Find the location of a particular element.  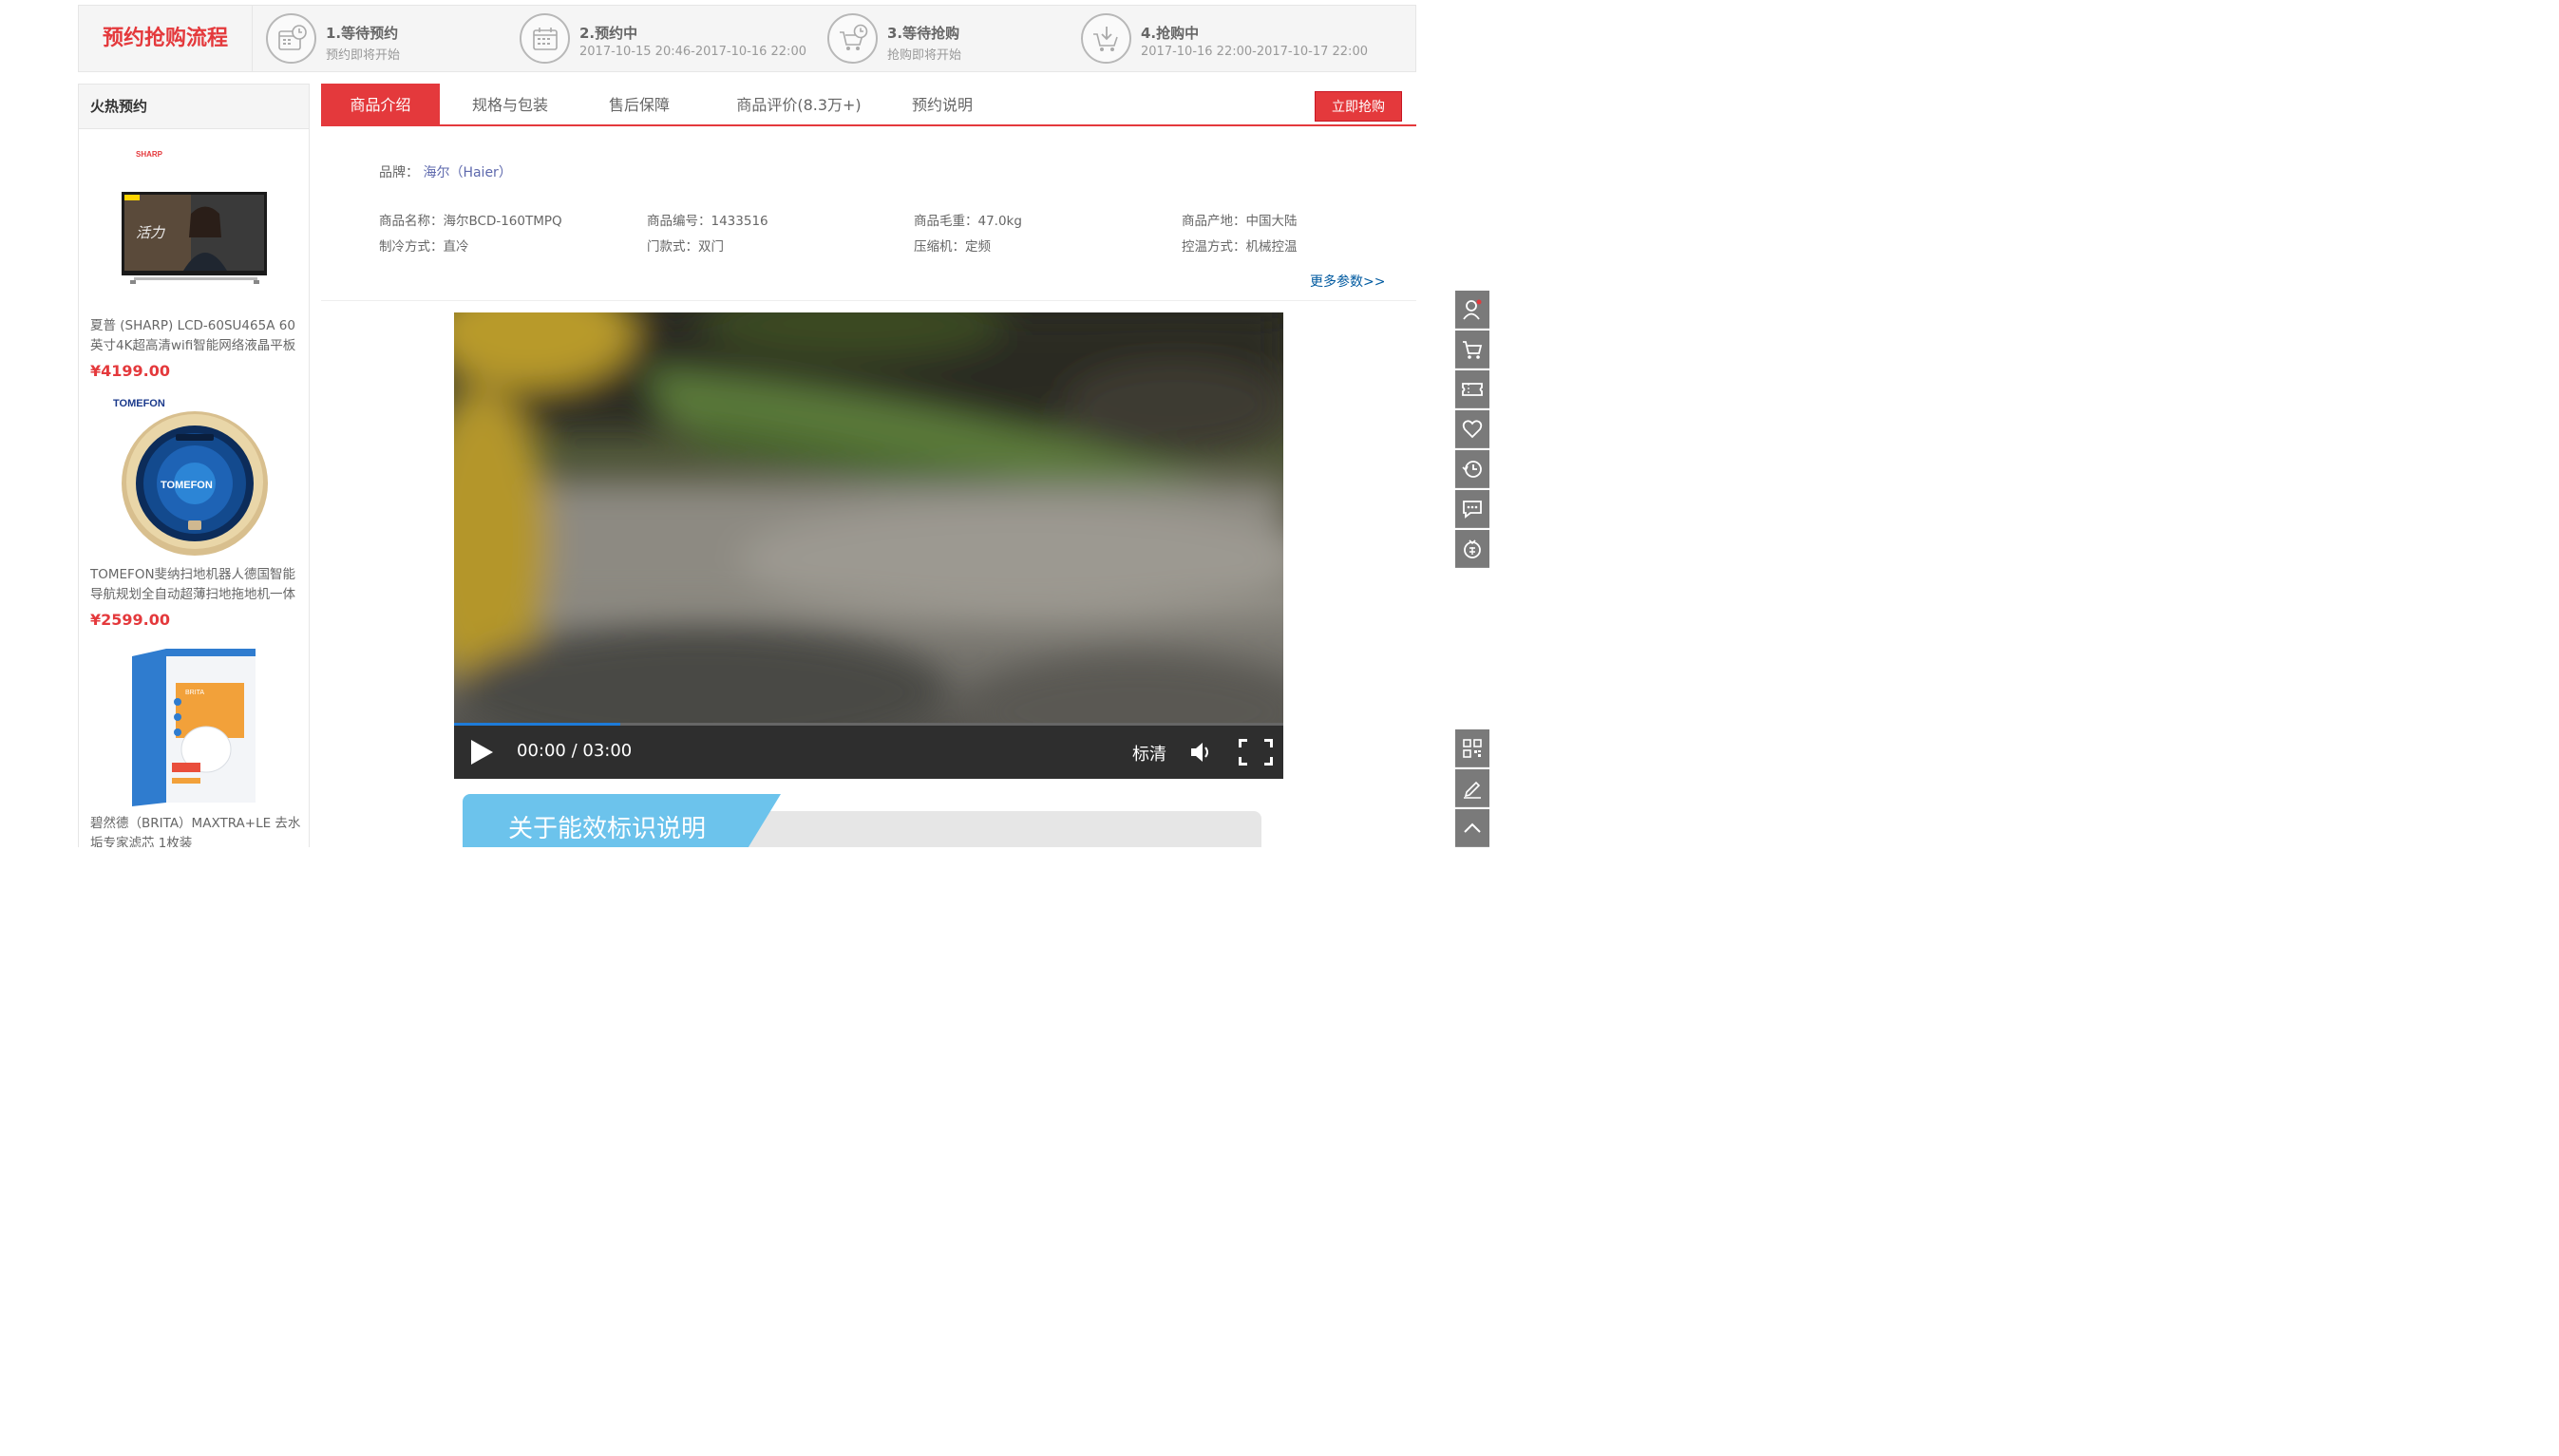

step-subtitle: 2017-10-15 20:46-2017-10-16 22:00 is located at coordinates (692, 52).